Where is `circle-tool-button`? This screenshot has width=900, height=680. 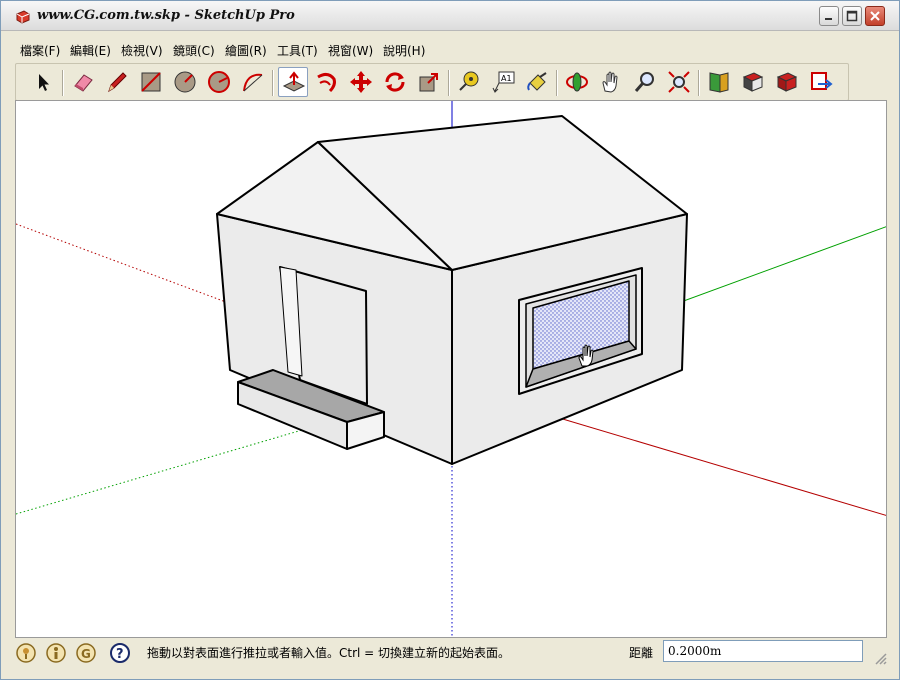
circle-tool-button is located at coordinates (185, 82).